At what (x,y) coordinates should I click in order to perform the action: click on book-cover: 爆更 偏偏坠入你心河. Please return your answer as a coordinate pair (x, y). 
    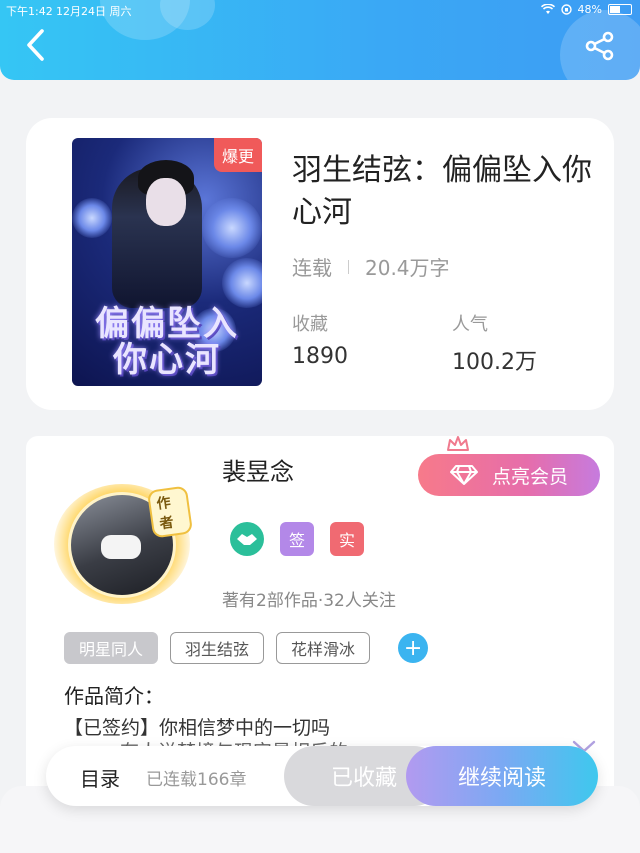
    Looking at the image, I should click on (167, 262).